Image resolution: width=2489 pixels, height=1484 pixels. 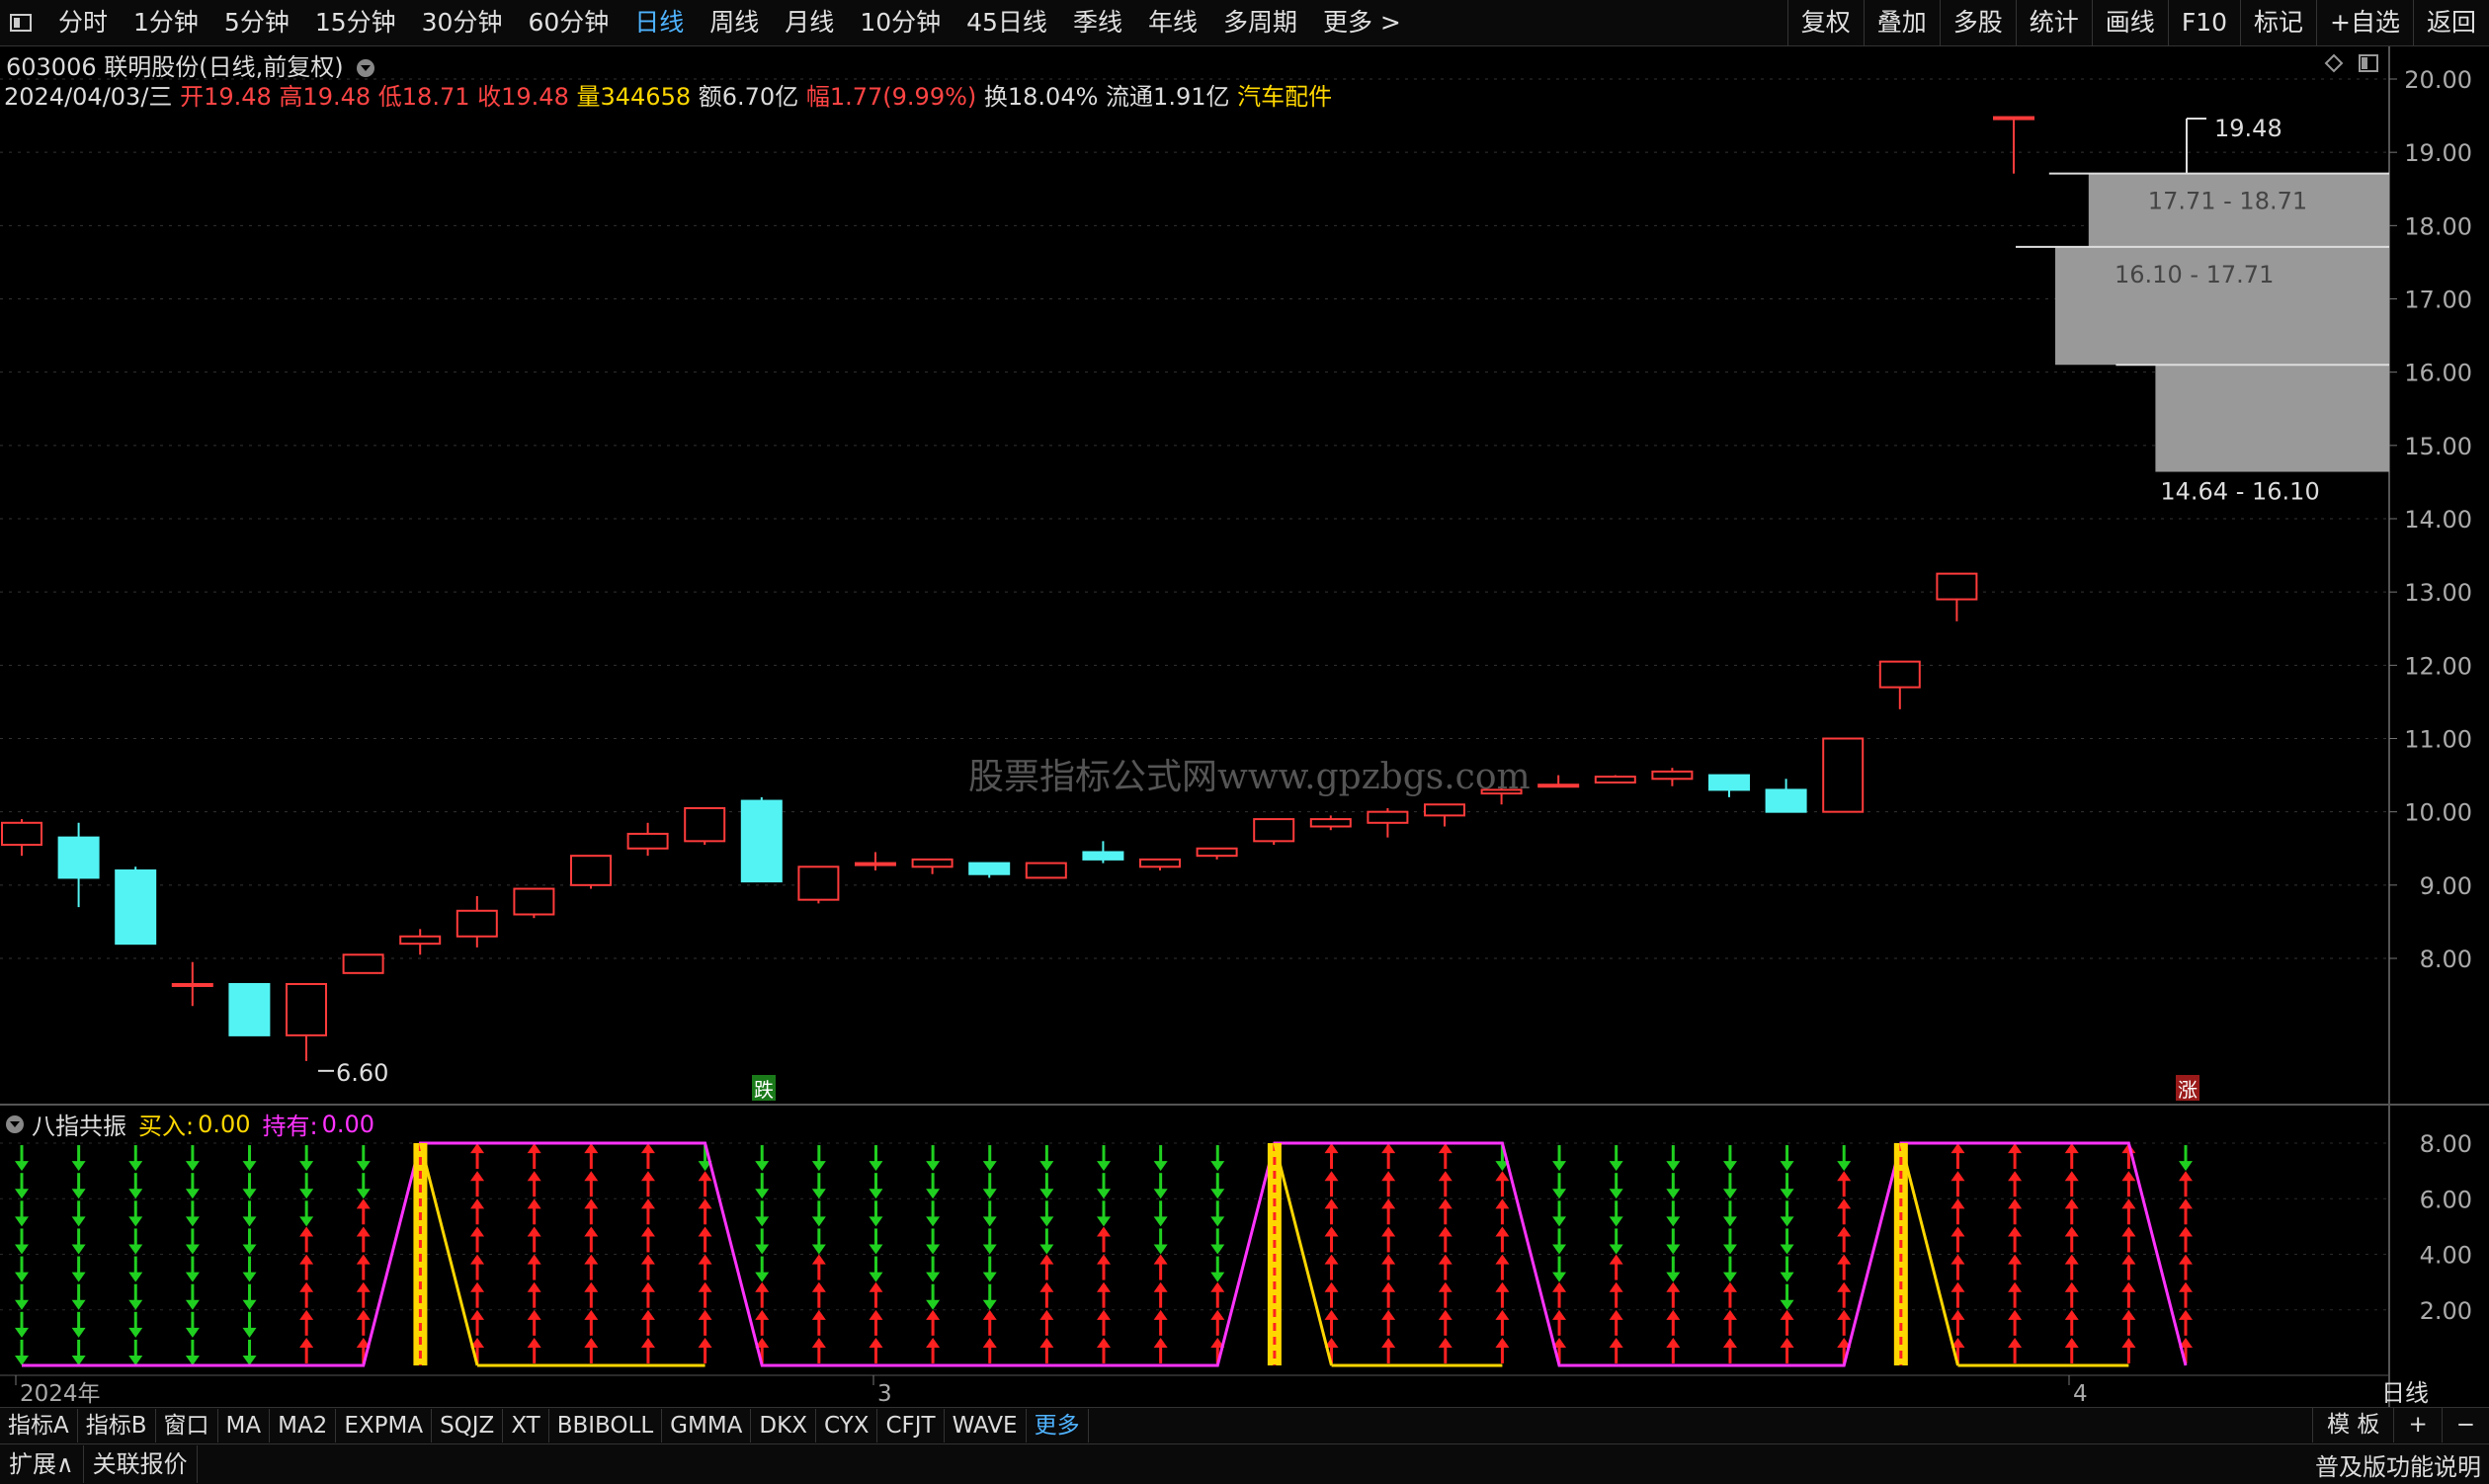 I want to click on period-tab-5: 60分钟, so click(x=569, y=22).